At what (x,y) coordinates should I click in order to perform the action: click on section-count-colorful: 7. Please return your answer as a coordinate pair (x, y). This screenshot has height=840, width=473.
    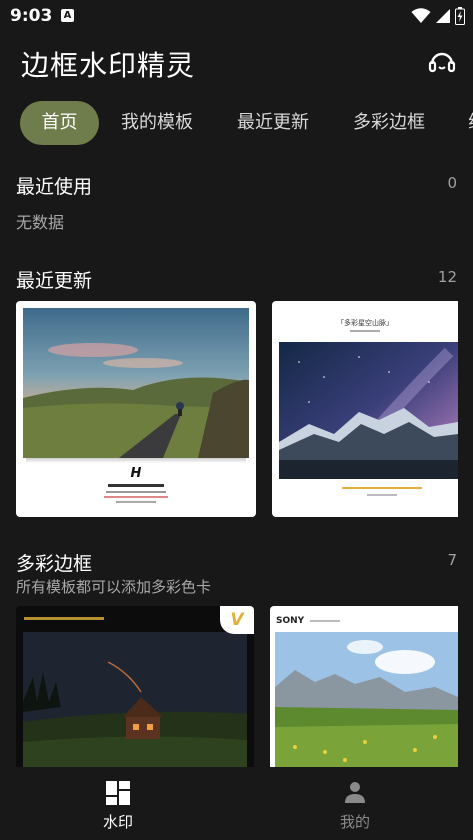
    Looking at the image, I should click on (452, 560).